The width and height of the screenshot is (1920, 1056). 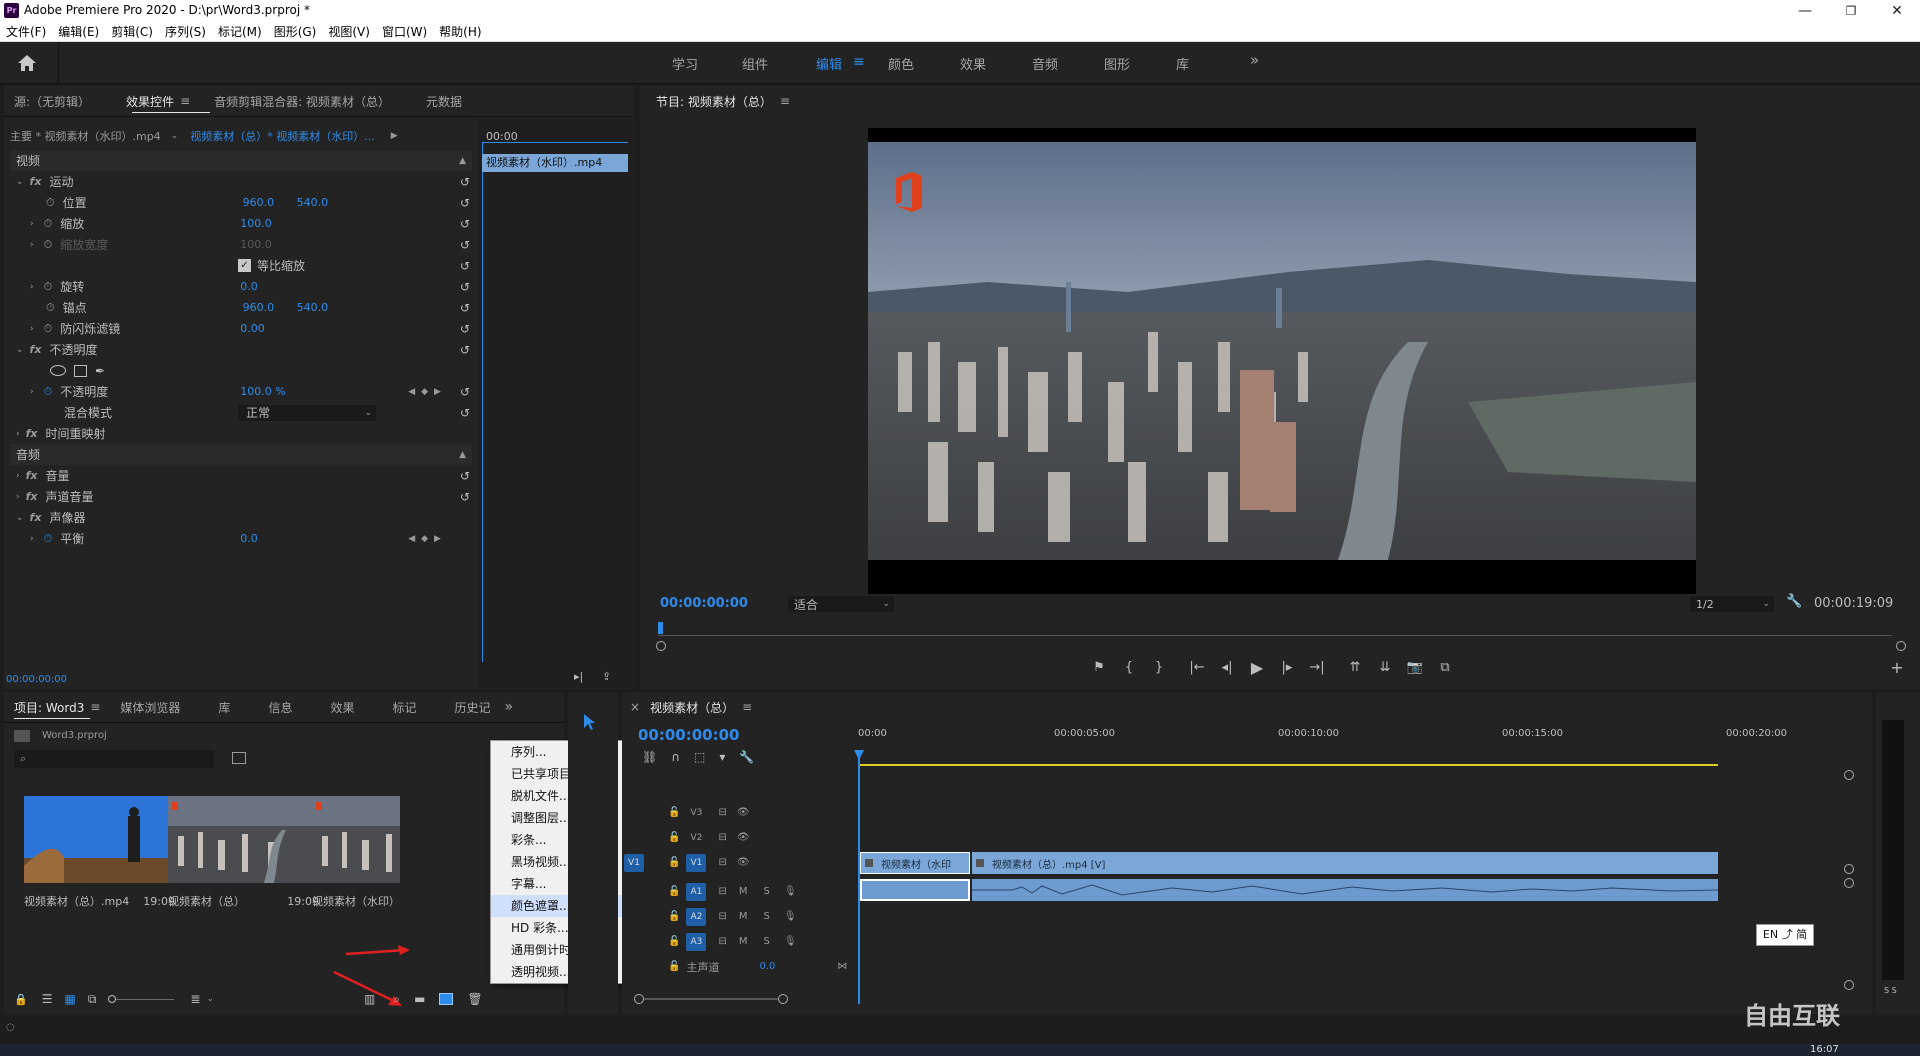 I want to click on project-search-input, so click(x=115, y=759).